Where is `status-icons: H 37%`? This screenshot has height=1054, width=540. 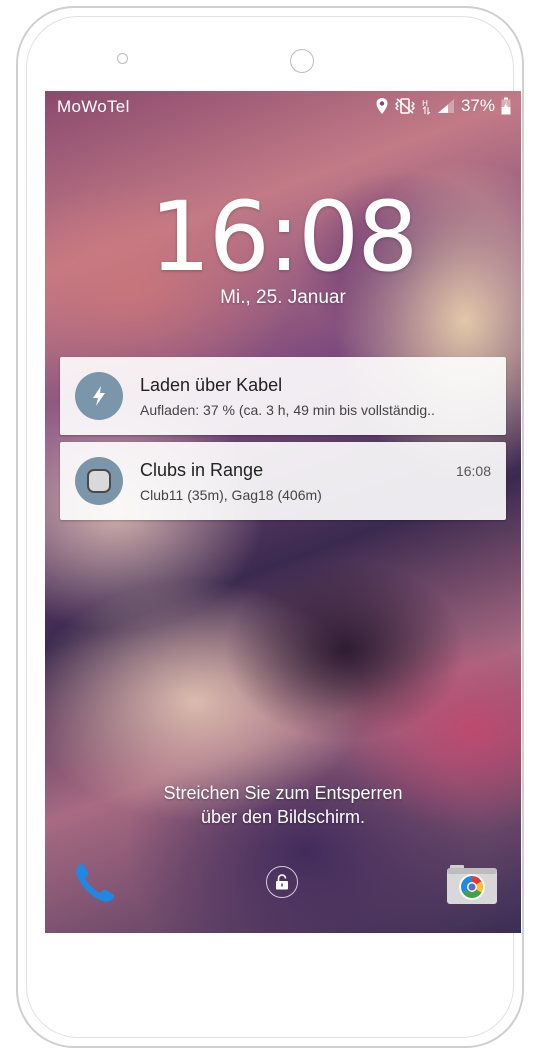
status-icons: H 37% is located at coordinates (443, 106).